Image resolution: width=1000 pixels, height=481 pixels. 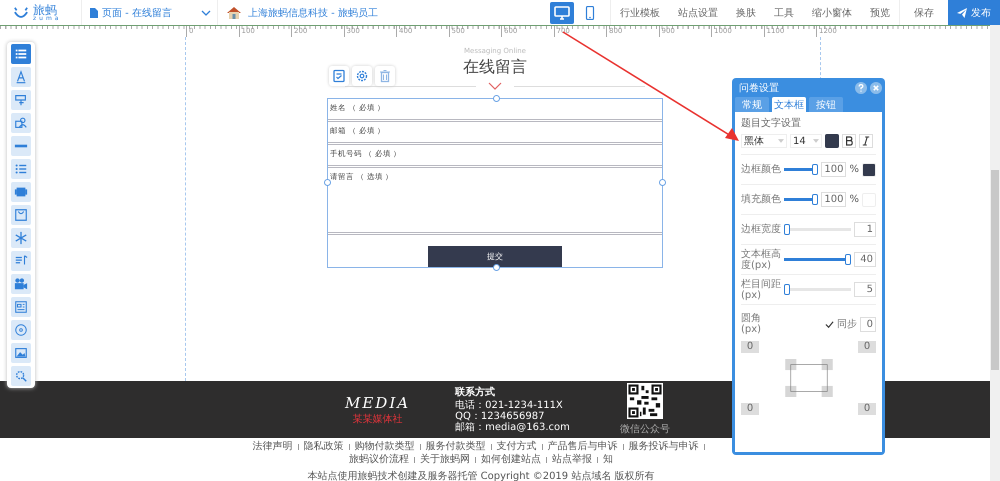 What do you see at coordinates (806, 141) in the screenshot?
I see `size-select: 14` at bounding box center [806, 141].